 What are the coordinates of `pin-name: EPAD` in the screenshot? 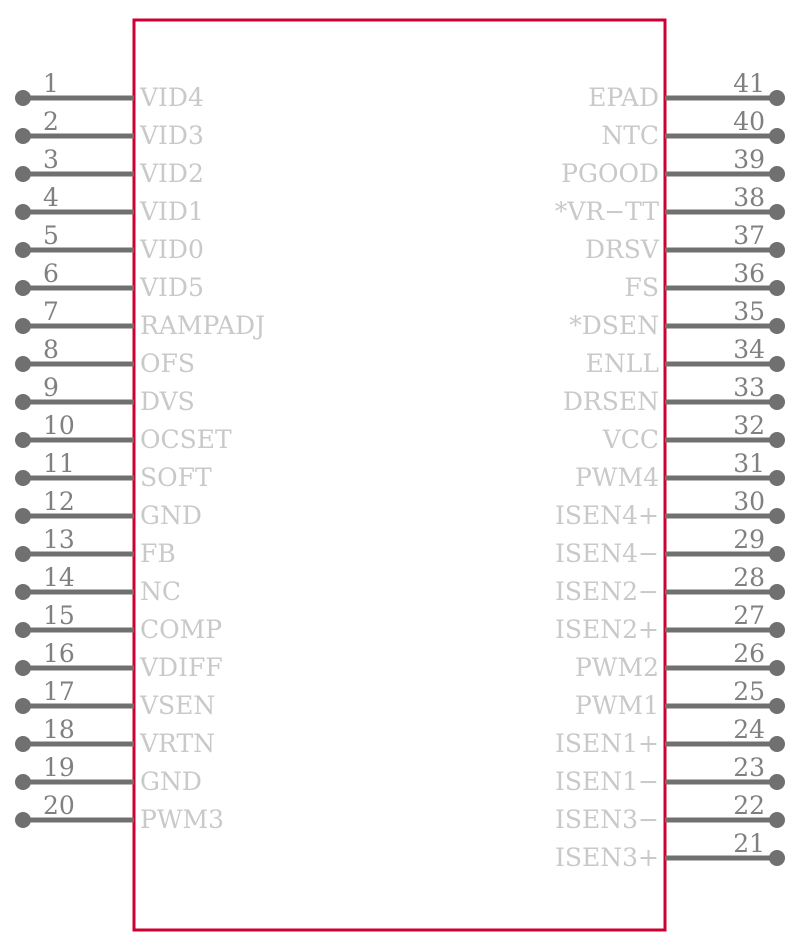 It's located at (623, 97).